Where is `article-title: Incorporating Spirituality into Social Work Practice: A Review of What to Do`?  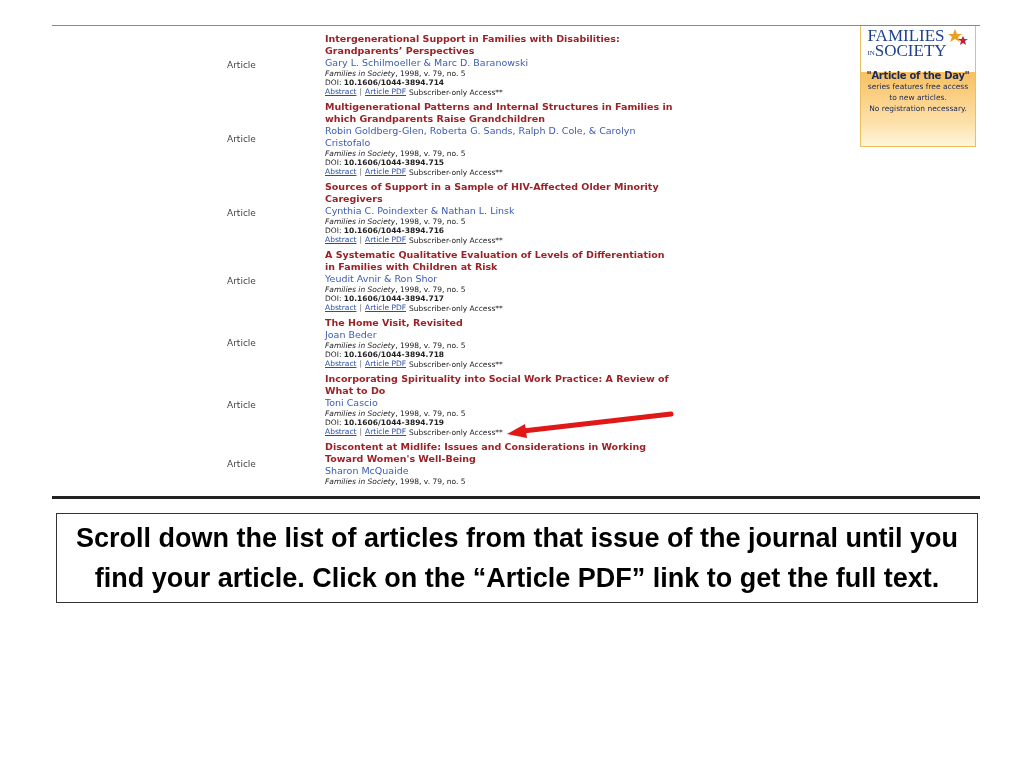 article-title: Incorporating Spirituality into Social Work Practice: A Review of What to Do is located at coordinates (501, 385).